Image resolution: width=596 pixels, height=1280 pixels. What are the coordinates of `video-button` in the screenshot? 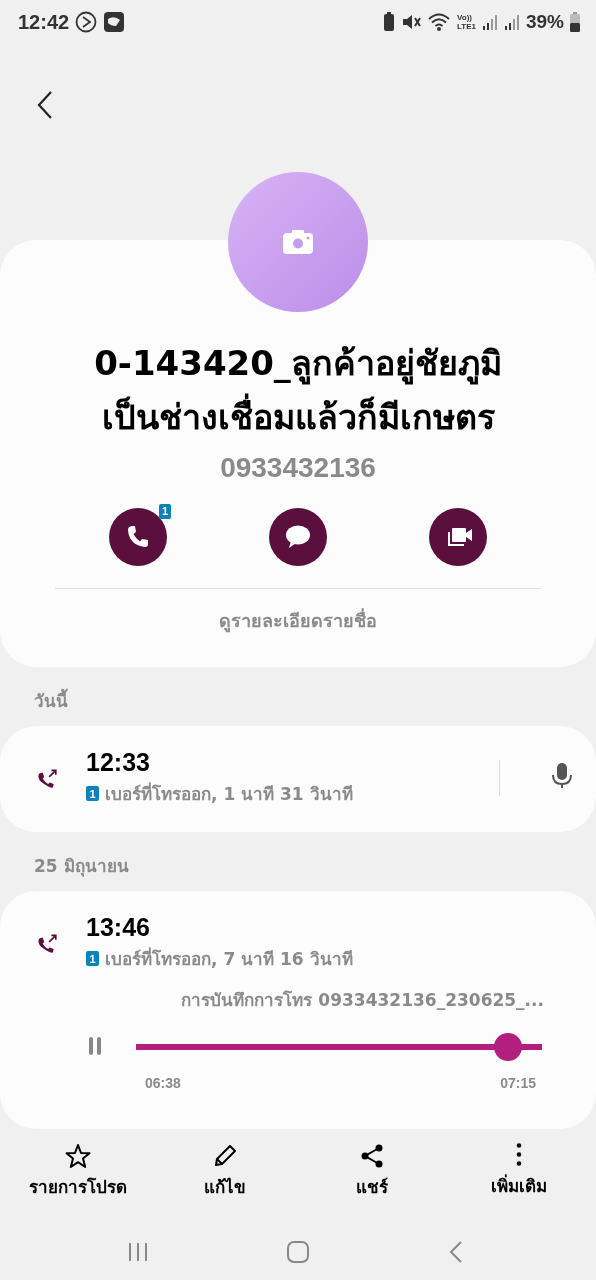 It's located at (458, 537).